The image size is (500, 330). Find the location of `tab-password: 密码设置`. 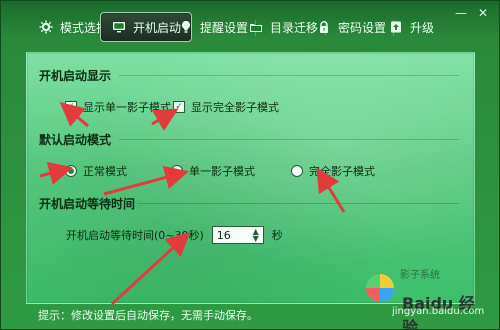

tab-password: 密码设置 is located at coordinates (355, 27).